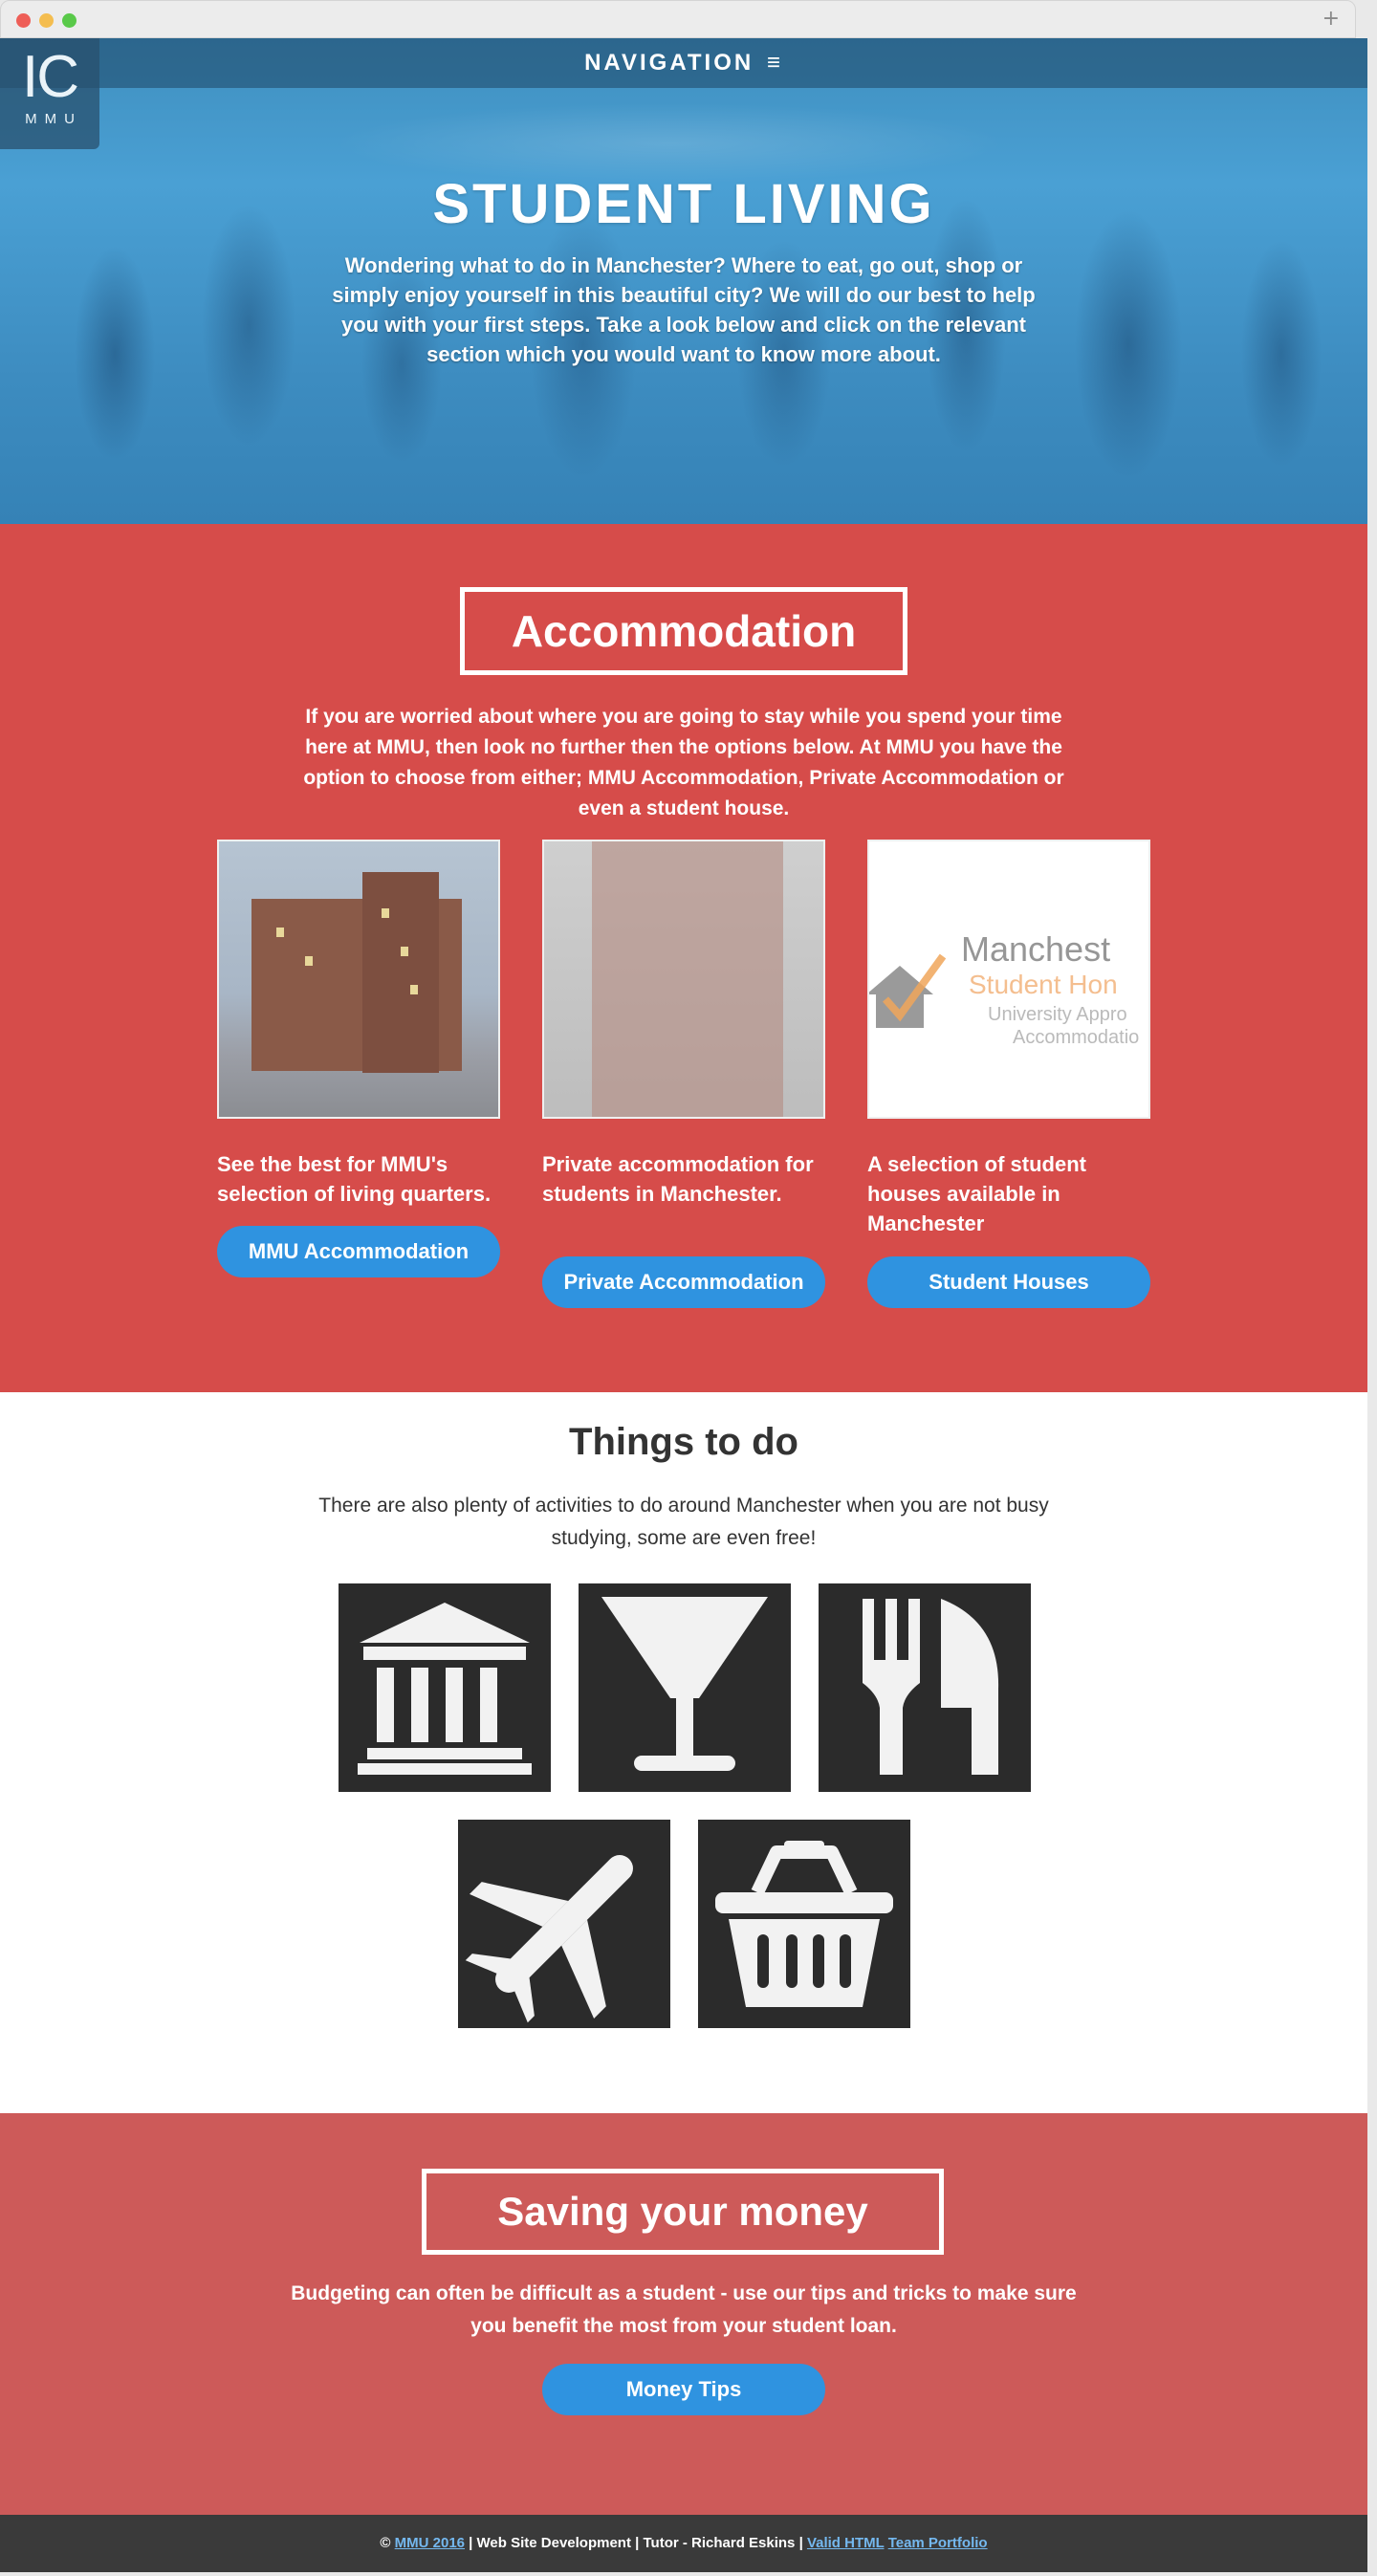 Image resolution: width=1377 pixels, height=2576 pixels. I want to click on house-logo-icon, so click(908, 990).